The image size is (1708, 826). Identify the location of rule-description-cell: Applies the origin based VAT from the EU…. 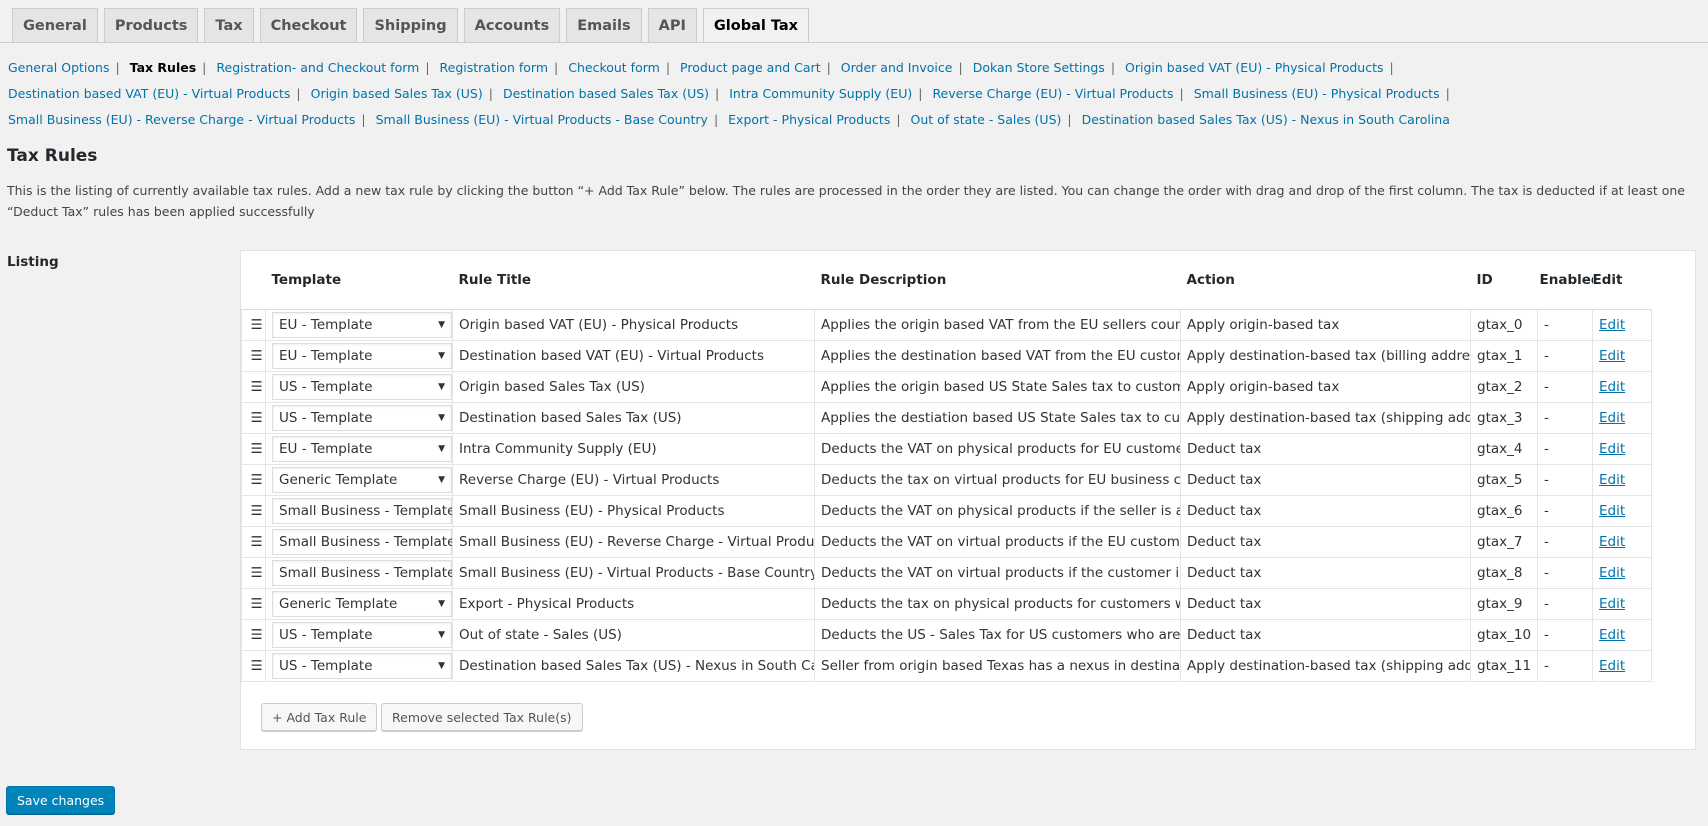
(997, 325).